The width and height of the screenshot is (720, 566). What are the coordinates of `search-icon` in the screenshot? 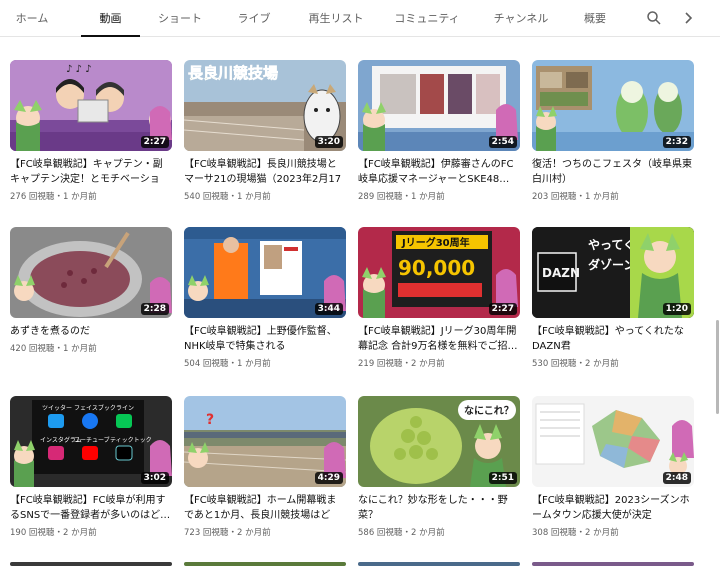 It's located at (654, 18).